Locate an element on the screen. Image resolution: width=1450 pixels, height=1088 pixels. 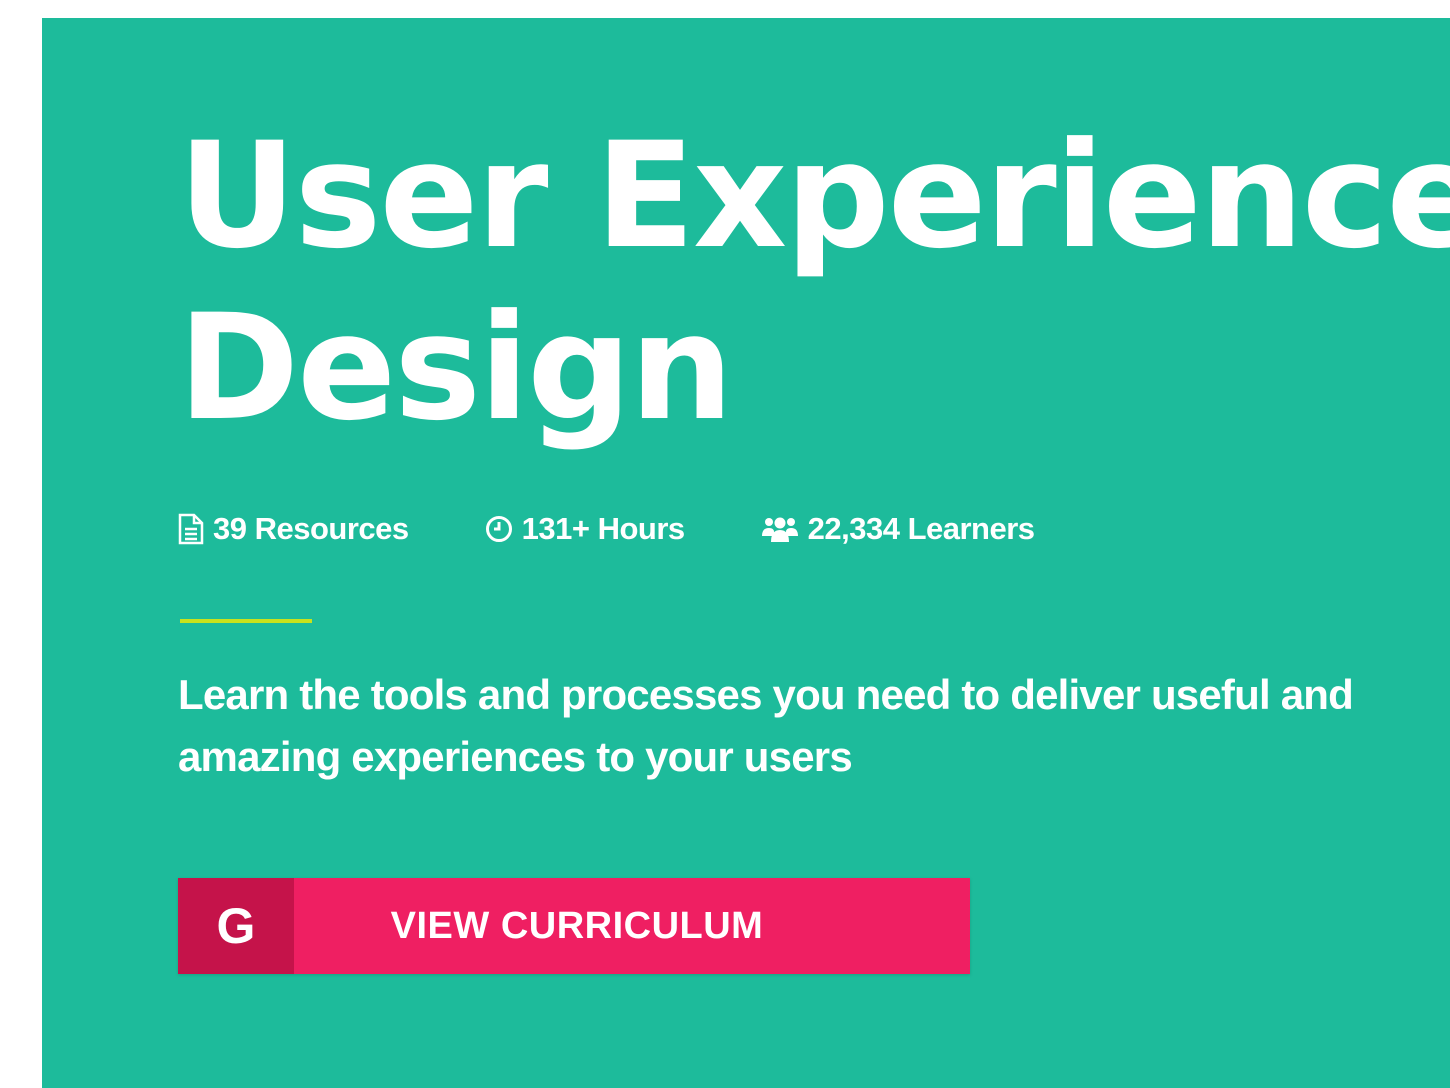
clock-icon is located at coordinates (498, 529).